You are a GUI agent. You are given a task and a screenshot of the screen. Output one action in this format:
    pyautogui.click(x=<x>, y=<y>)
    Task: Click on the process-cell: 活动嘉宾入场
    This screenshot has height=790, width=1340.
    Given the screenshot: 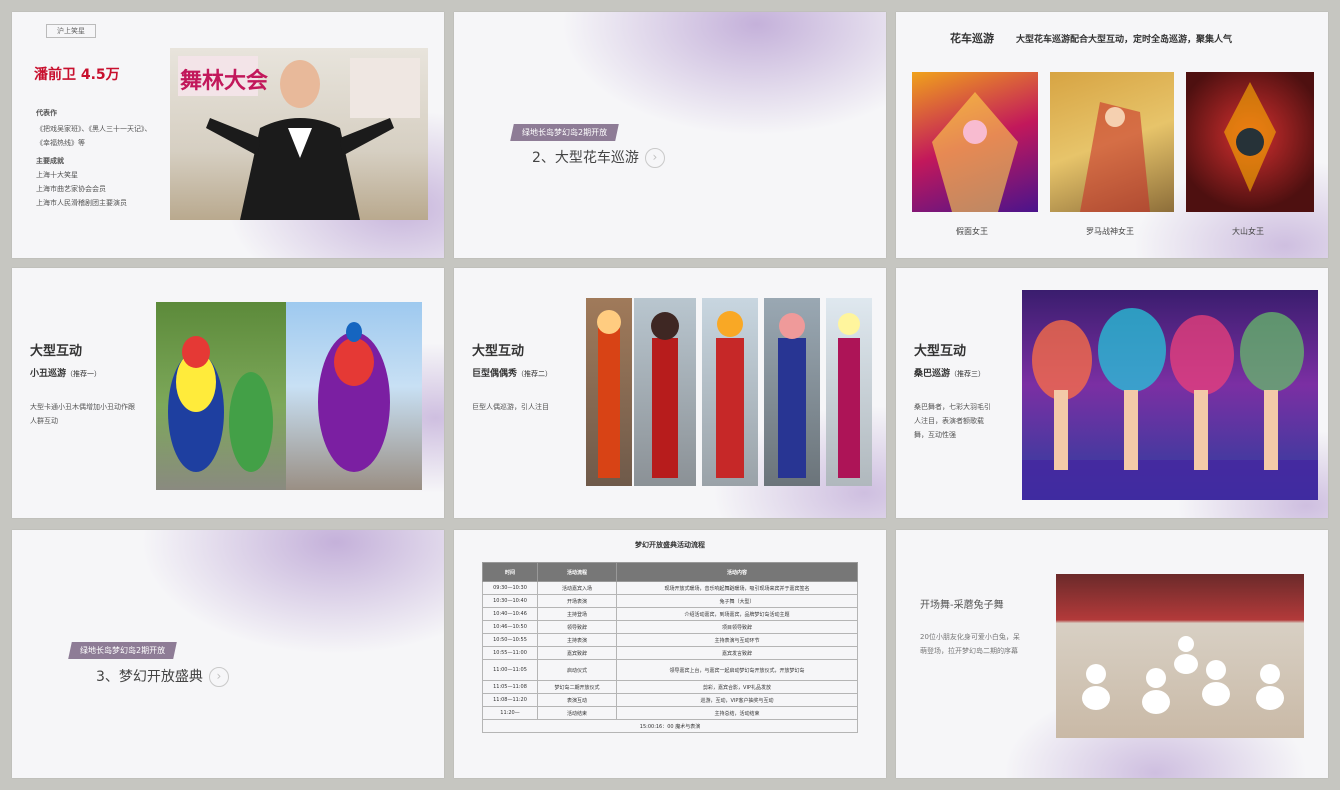 What is the action you would take?
    pyautogui.click(x=577, y=588)
    